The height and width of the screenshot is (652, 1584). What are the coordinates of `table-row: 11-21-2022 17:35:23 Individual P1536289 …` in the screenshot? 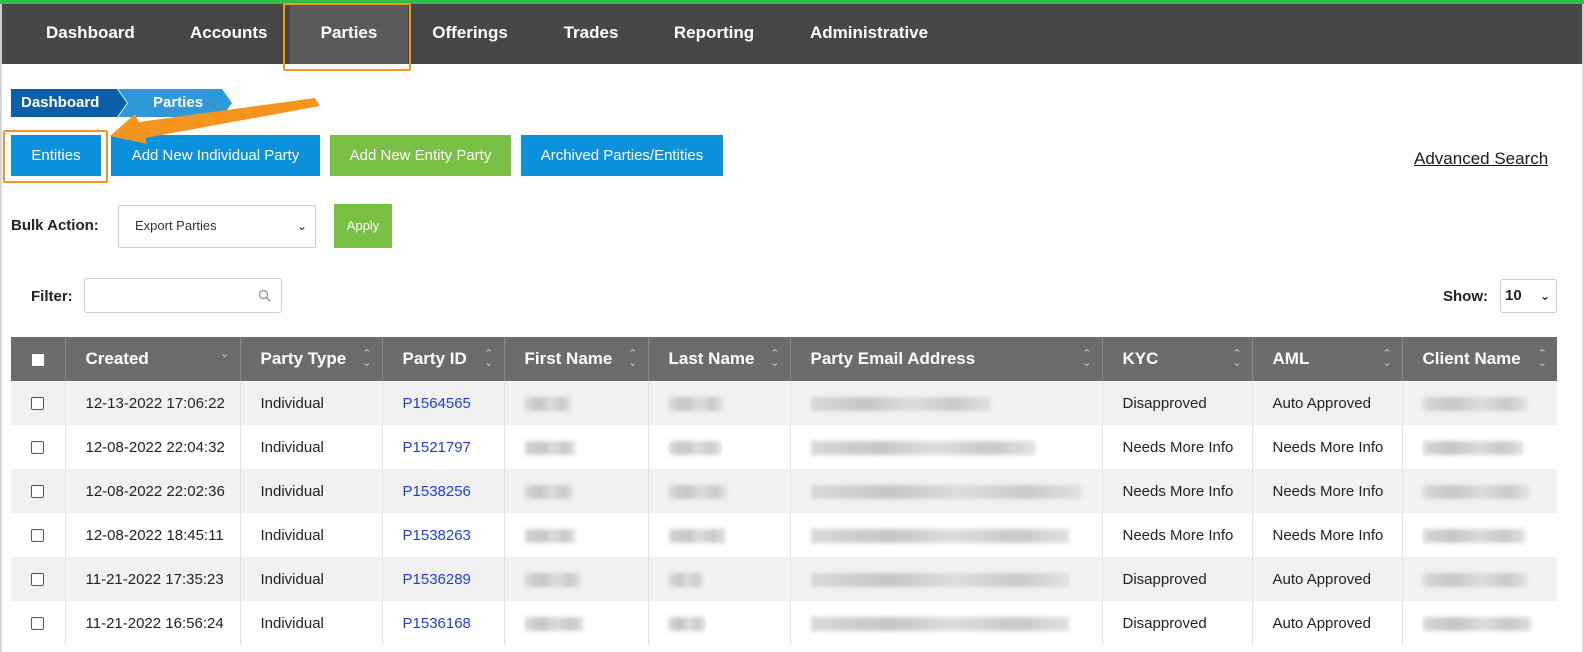 It's located at (784, 579).